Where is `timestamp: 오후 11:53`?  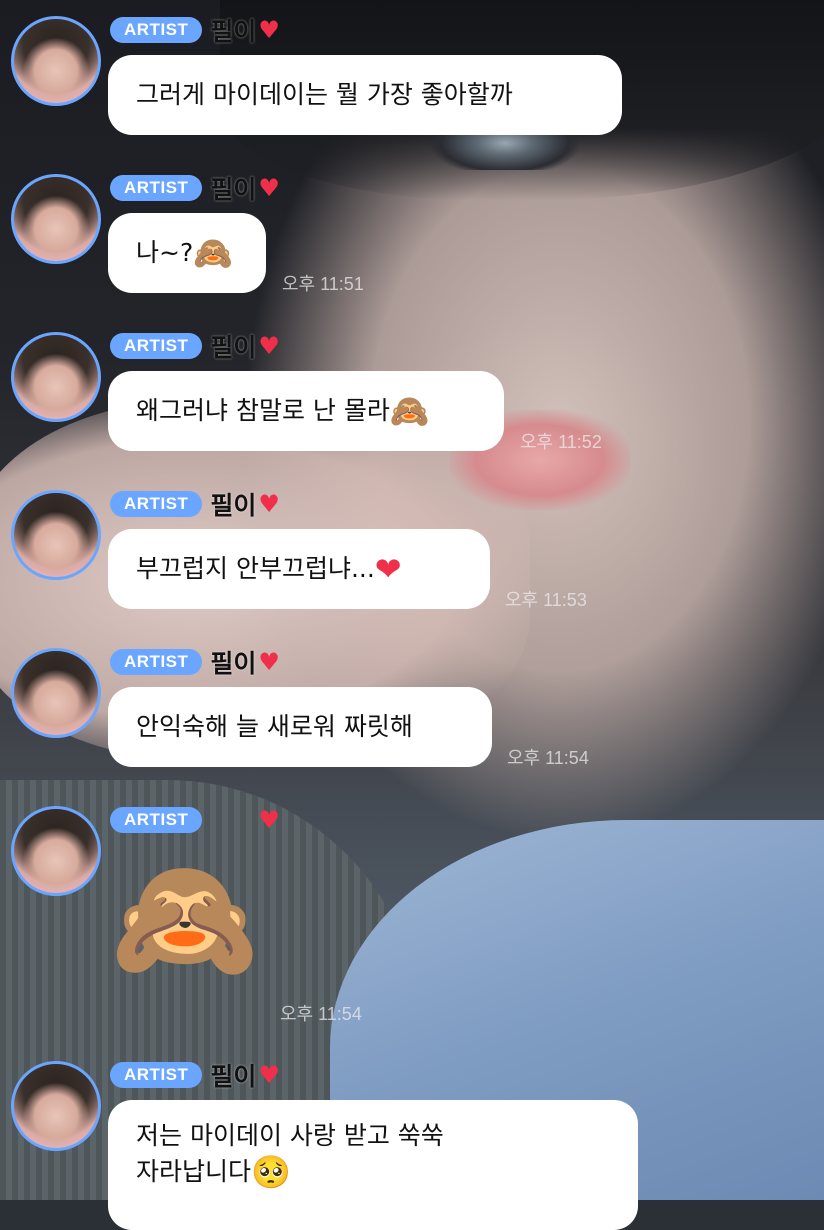
timestamp: 오후 11:53 is located at coordinates (546, 600).